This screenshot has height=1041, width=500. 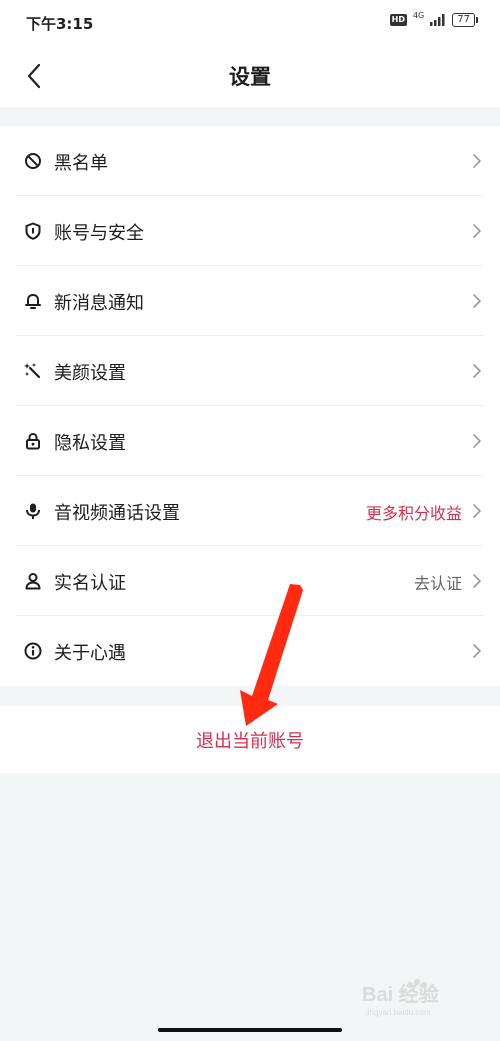 I want to click on settings-item-label: 实名认证, so click(x=90, y=583).